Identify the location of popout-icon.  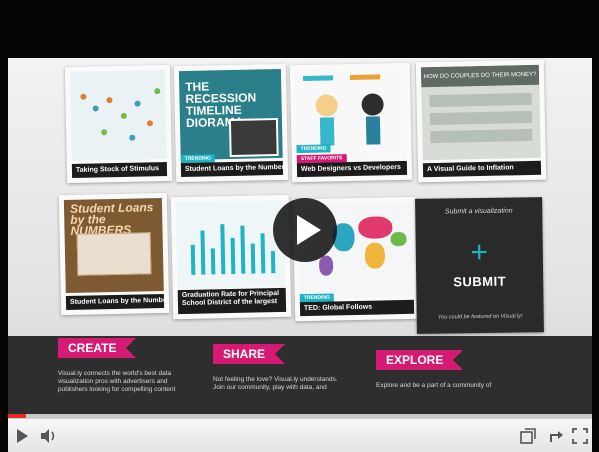
(528, 436).